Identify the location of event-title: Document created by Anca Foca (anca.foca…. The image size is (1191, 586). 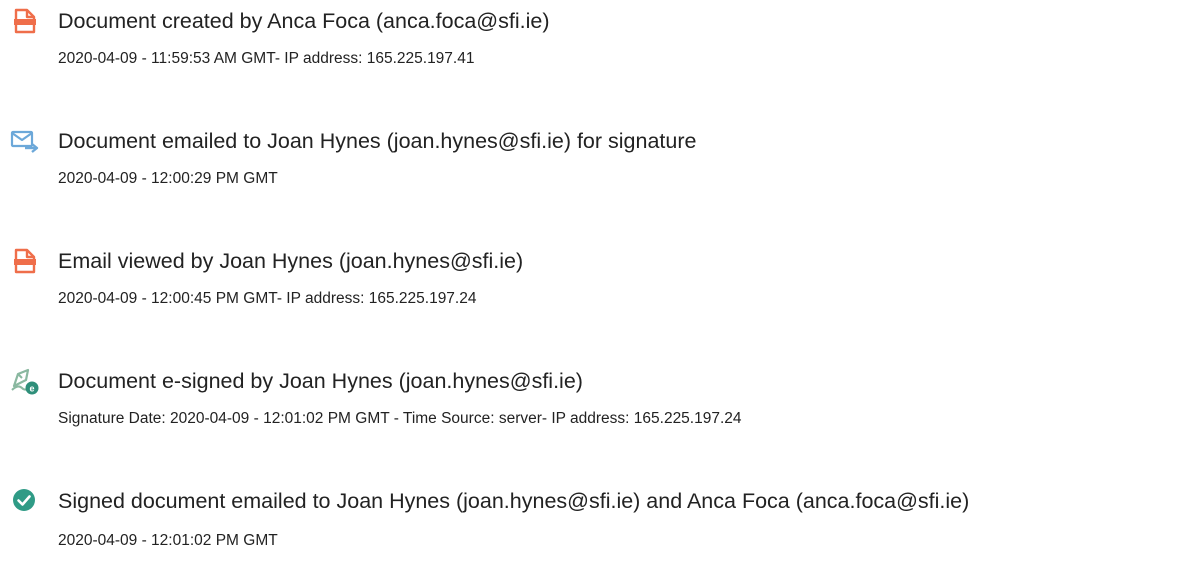
(304, 21).